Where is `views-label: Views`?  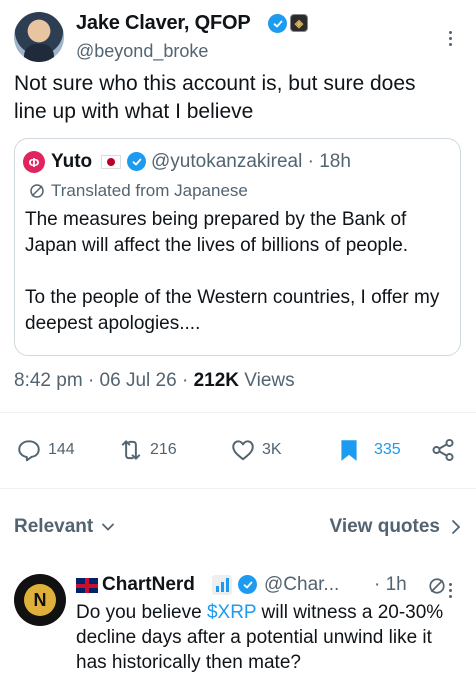
views-label: Views is located at coordinates (269, 380).